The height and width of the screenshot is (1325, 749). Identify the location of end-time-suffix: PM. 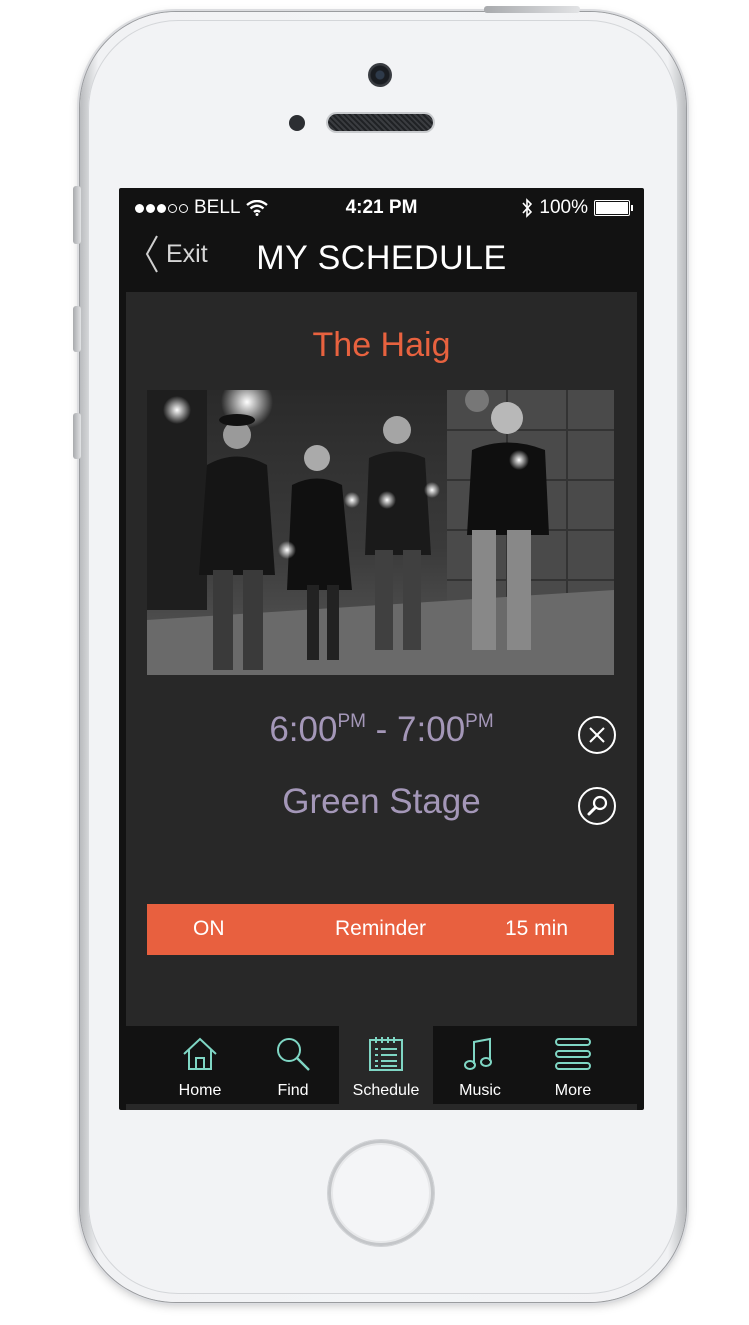
(479, 721).